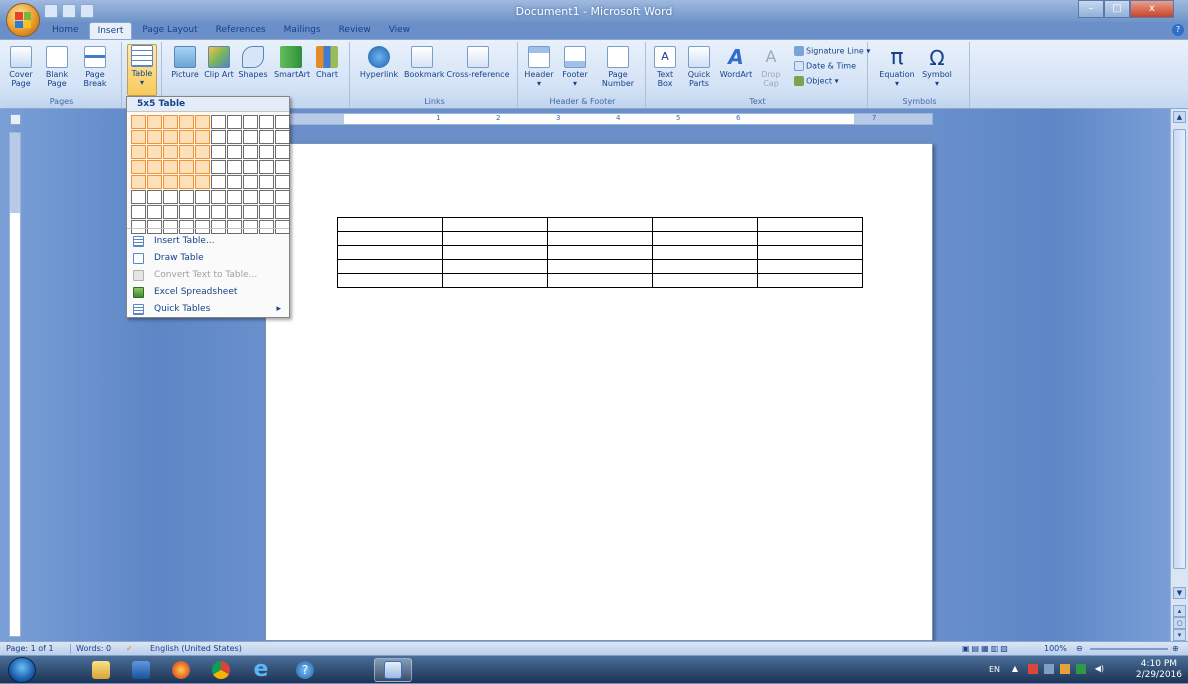  What do you see at coordinates (994, 669) in the screenshot?
I see `language-bar: EN` at bounding box center [994, 669].